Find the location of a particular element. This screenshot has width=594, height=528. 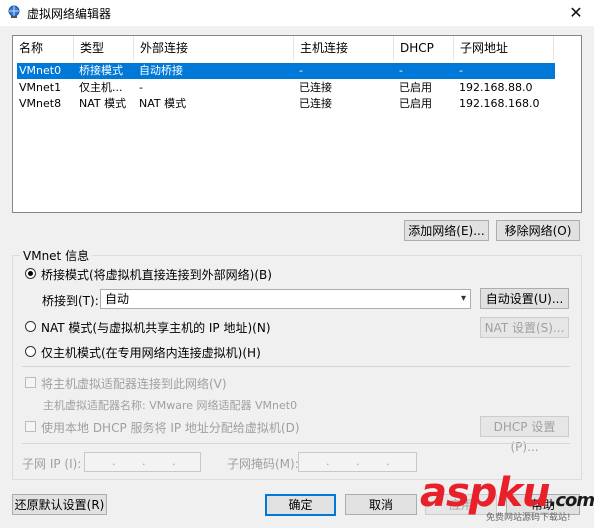

logo-suffix: .com is located at coordinates (571, 500).